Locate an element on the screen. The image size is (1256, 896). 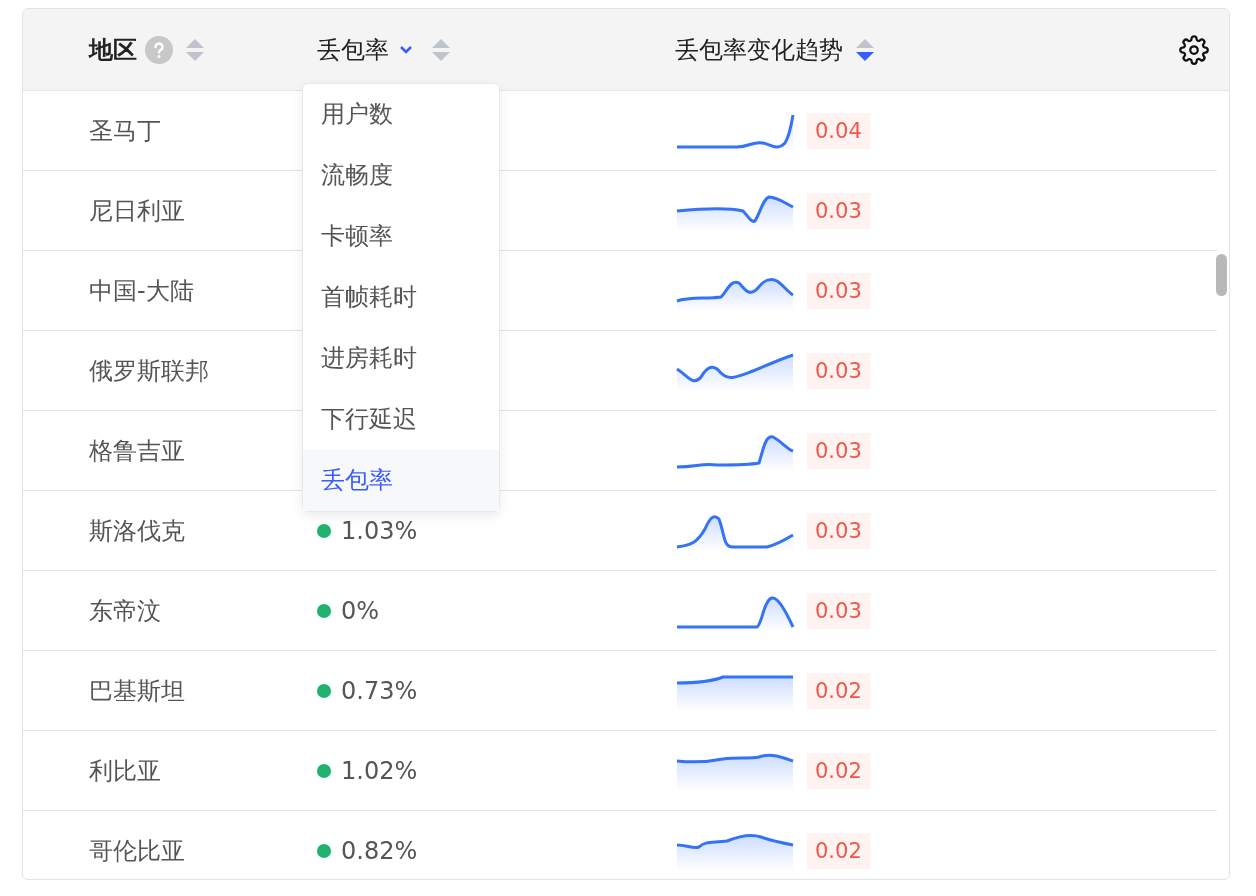
menu-item: 首帧耗时 is located at coordinates (401, 297).